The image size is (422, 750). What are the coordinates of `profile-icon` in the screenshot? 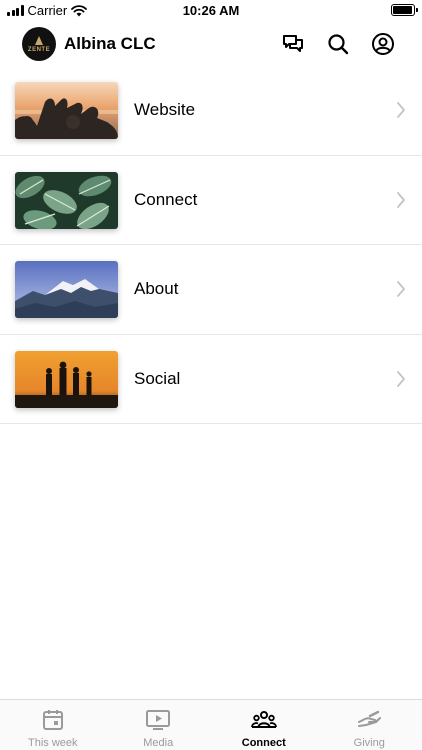 It's located at (383, 44).